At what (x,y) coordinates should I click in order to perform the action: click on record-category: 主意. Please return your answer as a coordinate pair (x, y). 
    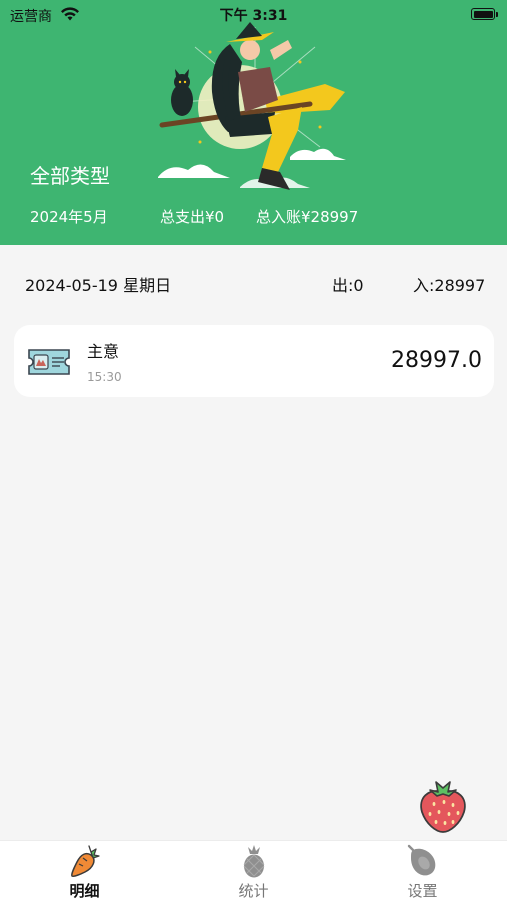
    Looking at the image, I should click on (103, 351).